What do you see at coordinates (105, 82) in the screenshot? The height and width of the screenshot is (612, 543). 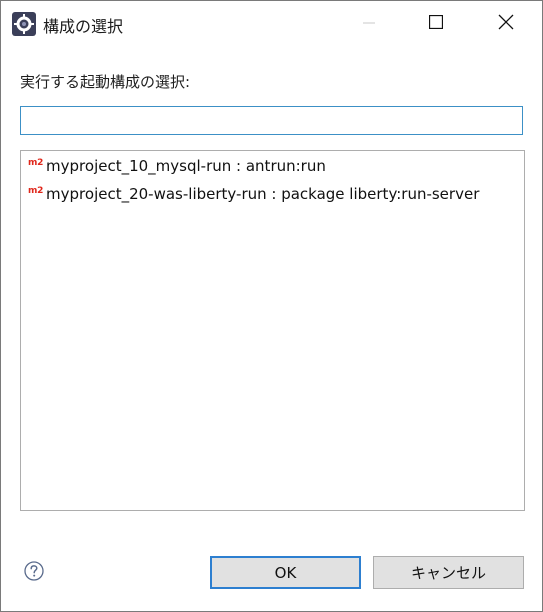 I see `prompt-label: 実行する起動構成の選択:` at bounding box center [105, 82].